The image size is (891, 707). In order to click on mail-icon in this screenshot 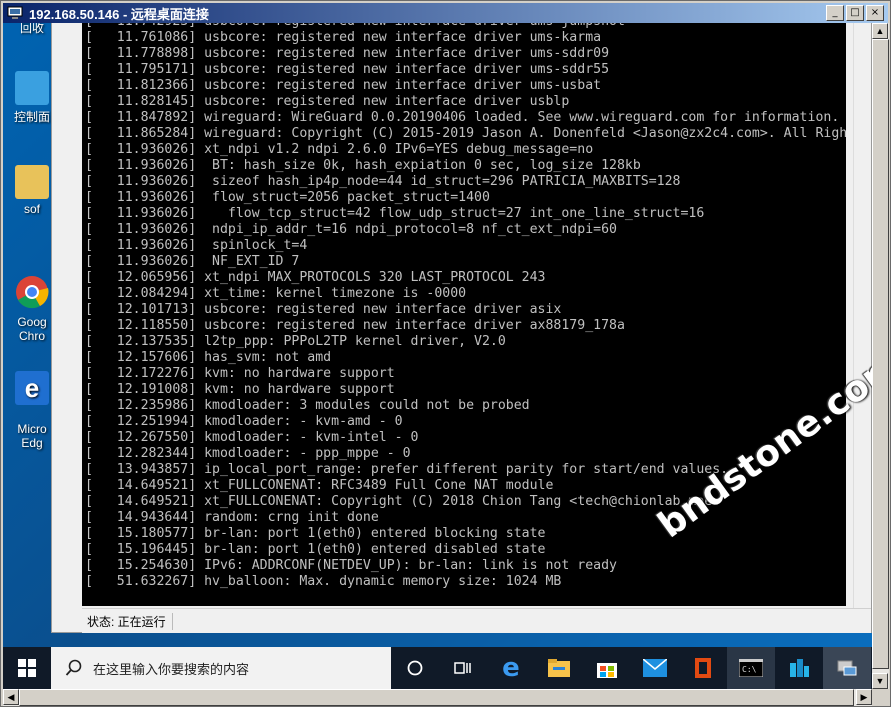, I will do `click(655, 668)`.